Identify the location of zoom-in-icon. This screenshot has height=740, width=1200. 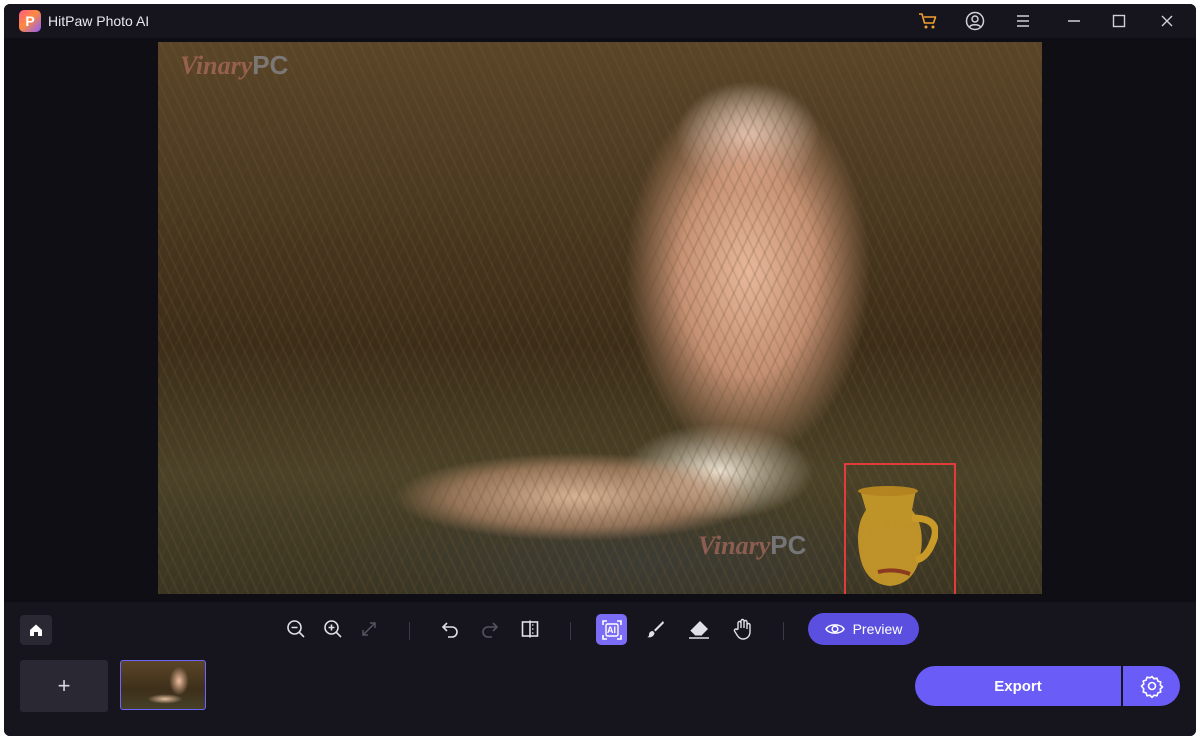
(333, 629).